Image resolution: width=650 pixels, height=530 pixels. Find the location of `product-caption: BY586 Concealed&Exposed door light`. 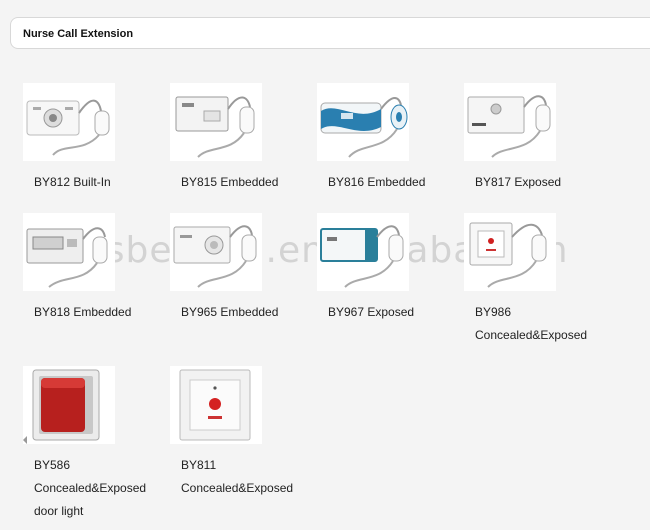

product-caption: BY586 Concealed&Exposed door light is located at coordinates (90, 488).